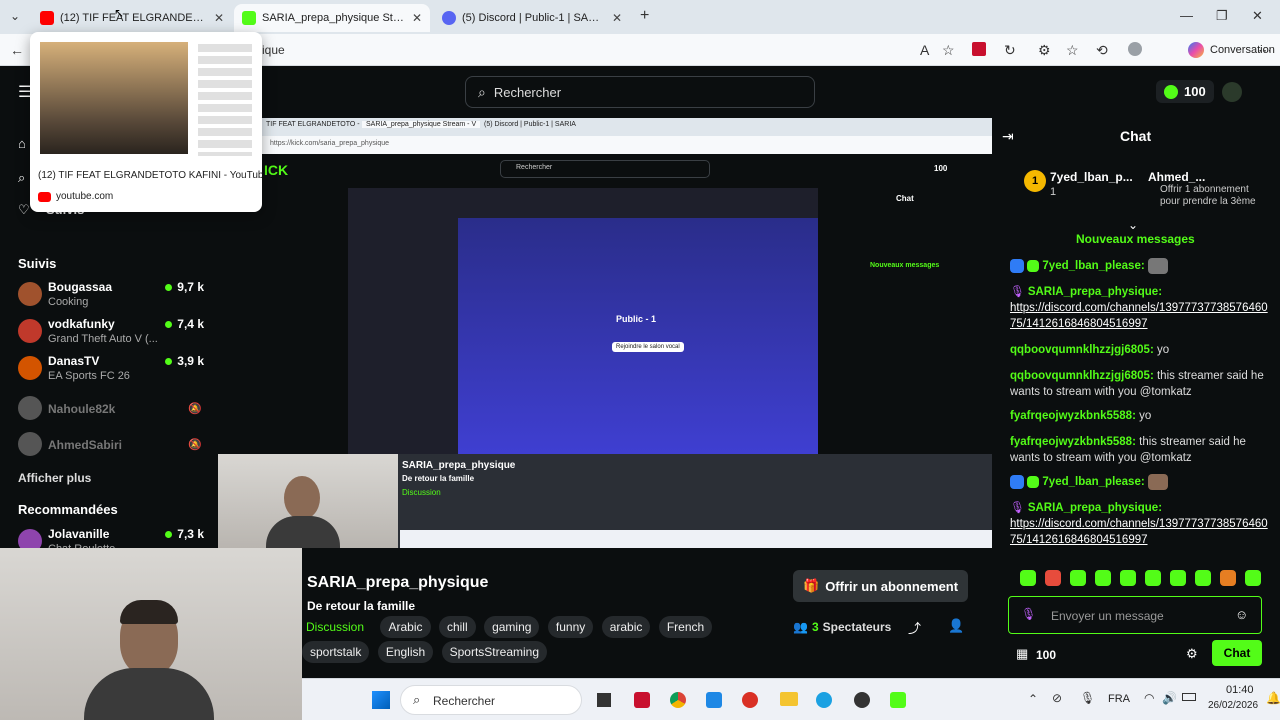 Image resolution: width=1280 pixels, height=720 pixels. What do you see at coordinates (332, 18) in the screenshot?
I see `tab-kick: SARIA_prepa_physique Stream - V ✕` at bounding box center [332, 18].